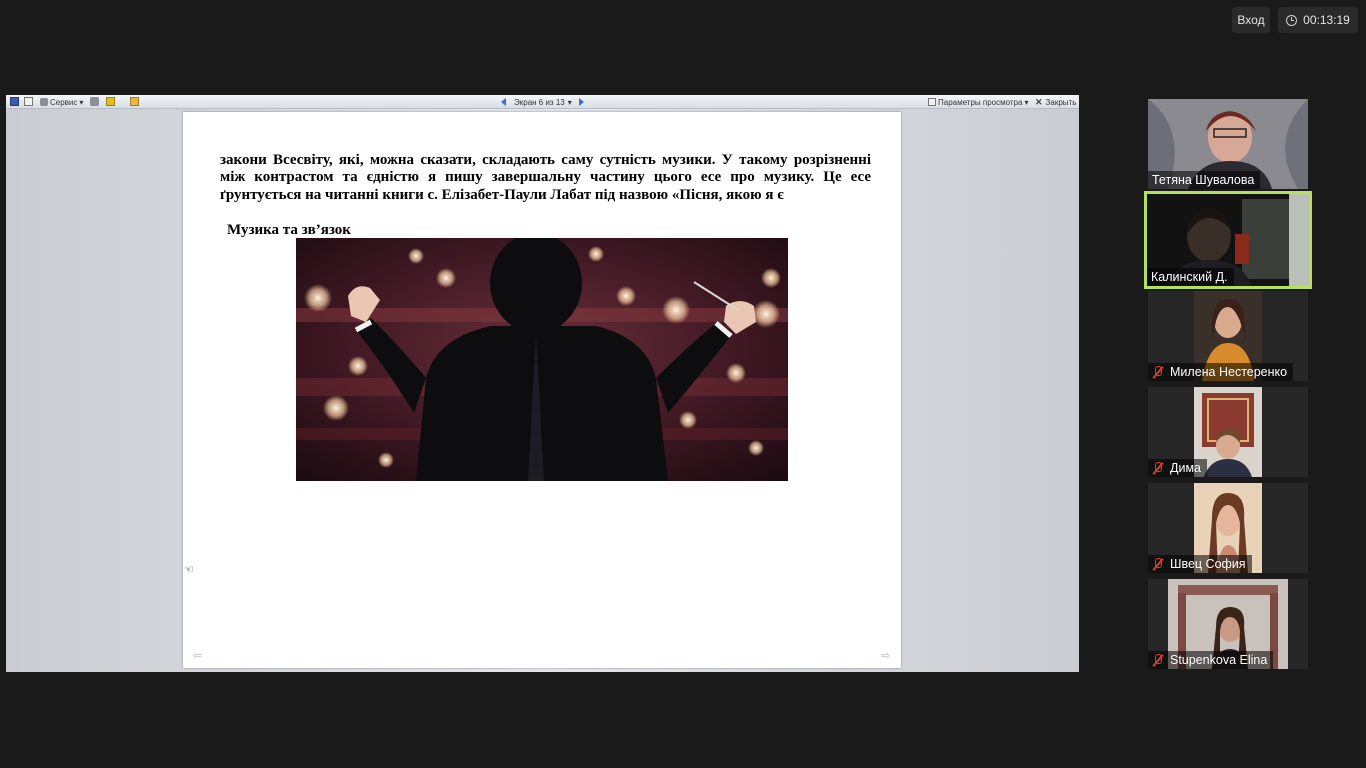 Image resolution: width=1366 pixels, height=768 pixels. What do you see at coordinates (1228, 336) in the screenshot?
I see `participant-tile: Милена Нестеренко` at bounding box center [1228, 336].